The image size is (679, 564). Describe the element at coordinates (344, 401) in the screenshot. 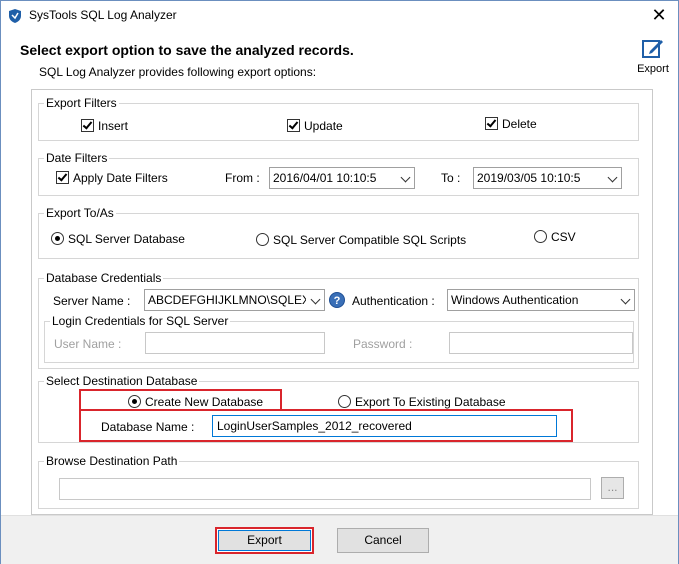

I see `export-existing-database-radio` at that location.